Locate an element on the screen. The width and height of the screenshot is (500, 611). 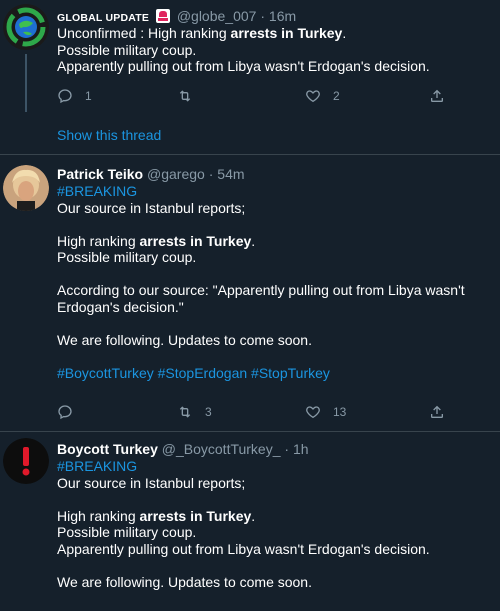
tweet-actions: 1 2 is located at coordinates (250, 98).